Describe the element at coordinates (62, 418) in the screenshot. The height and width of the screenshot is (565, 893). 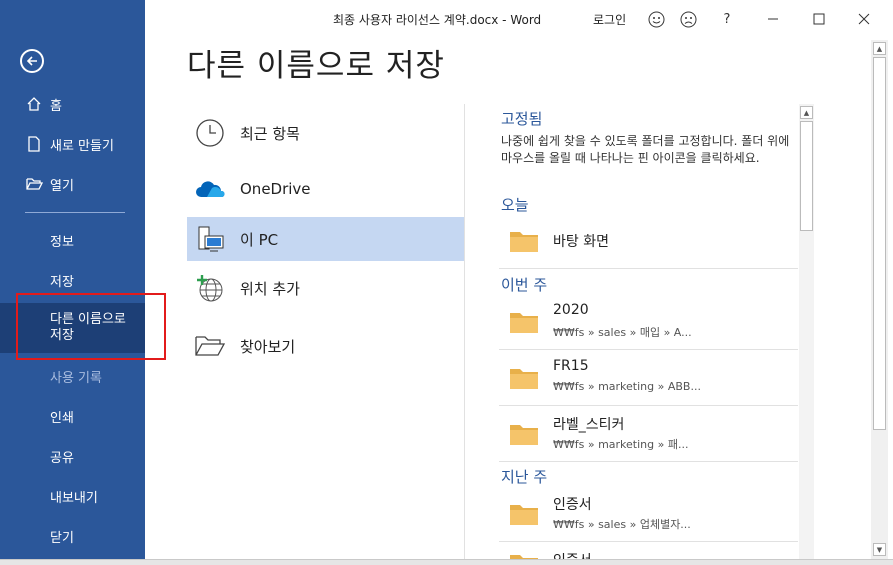
I see `sidebar-item-label: 인쇄` at that location.